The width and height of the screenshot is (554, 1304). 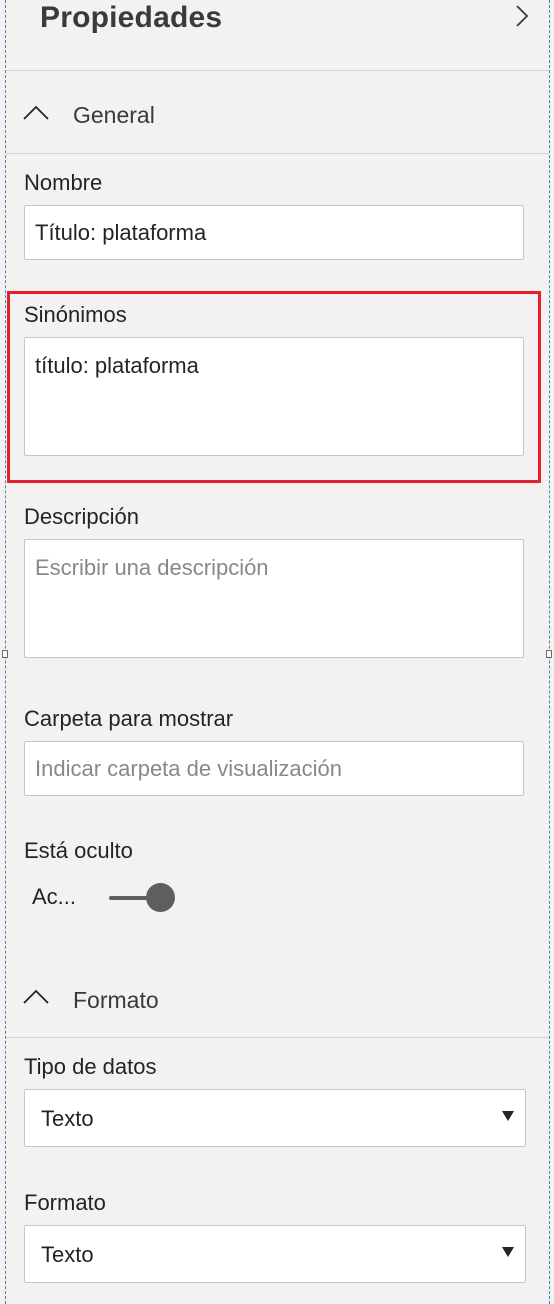 I want to click on section-format-title: Formato, so click(x=116, y=1000).